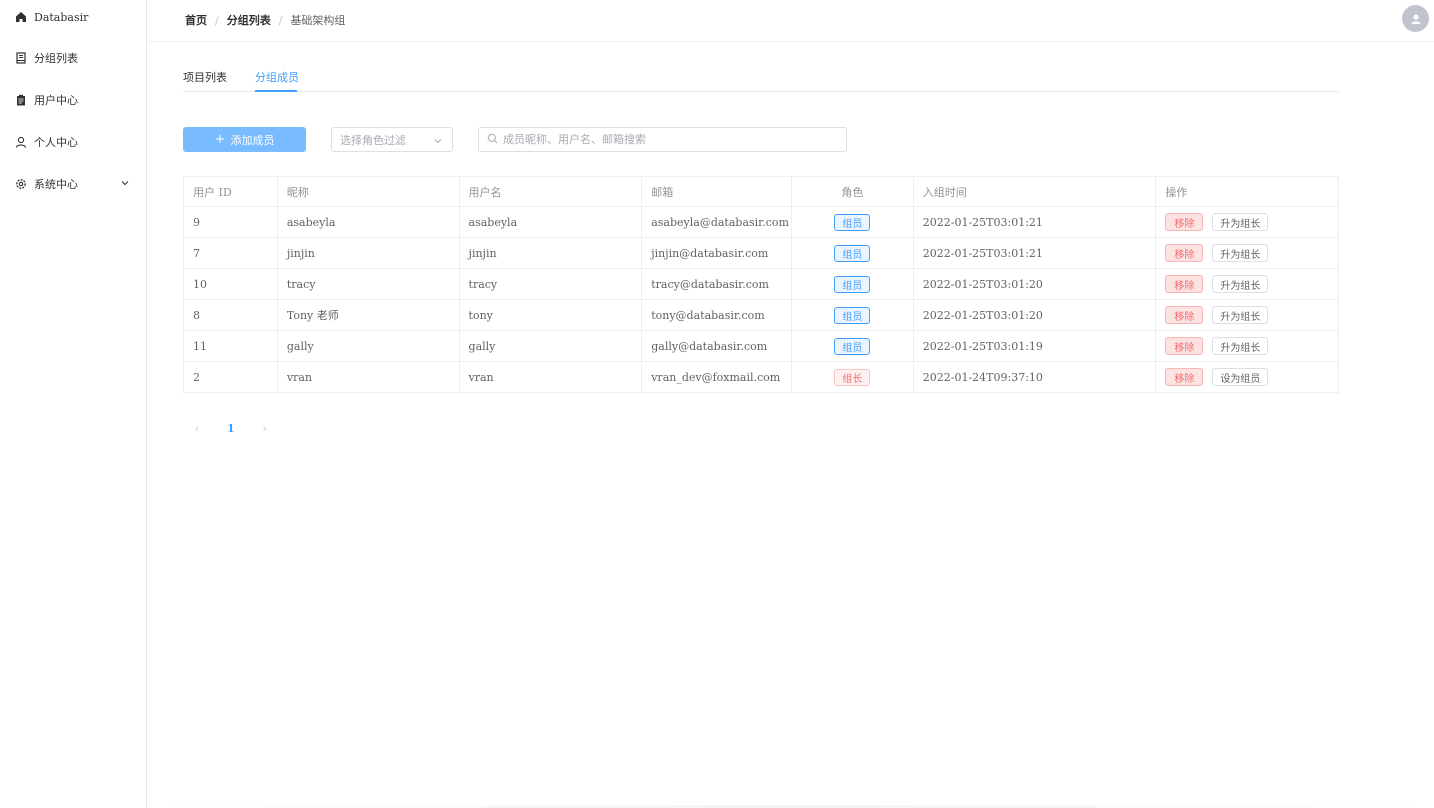 The image size is (1434, 808). I want to click on sidebar-item-label: 系统中心, so click(56, 184).